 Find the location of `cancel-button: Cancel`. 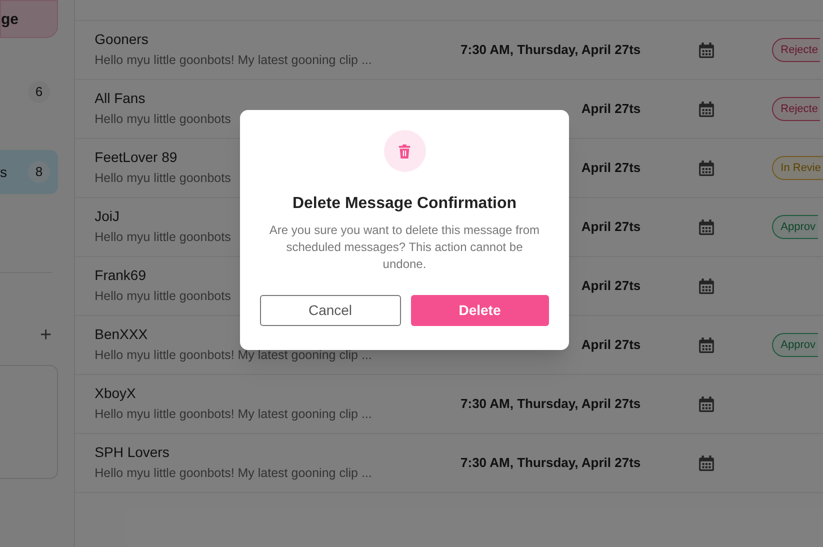

cancel-button: Cancel is located at coordinates (330, 310).